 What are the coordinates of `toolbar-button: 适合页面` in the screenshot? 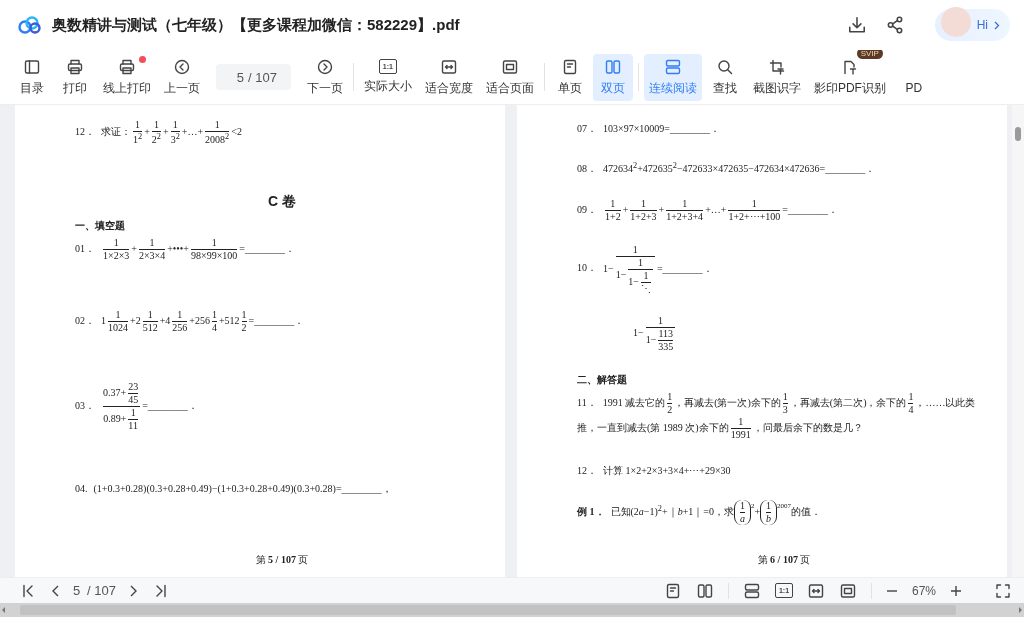 It's located at (509, 77).